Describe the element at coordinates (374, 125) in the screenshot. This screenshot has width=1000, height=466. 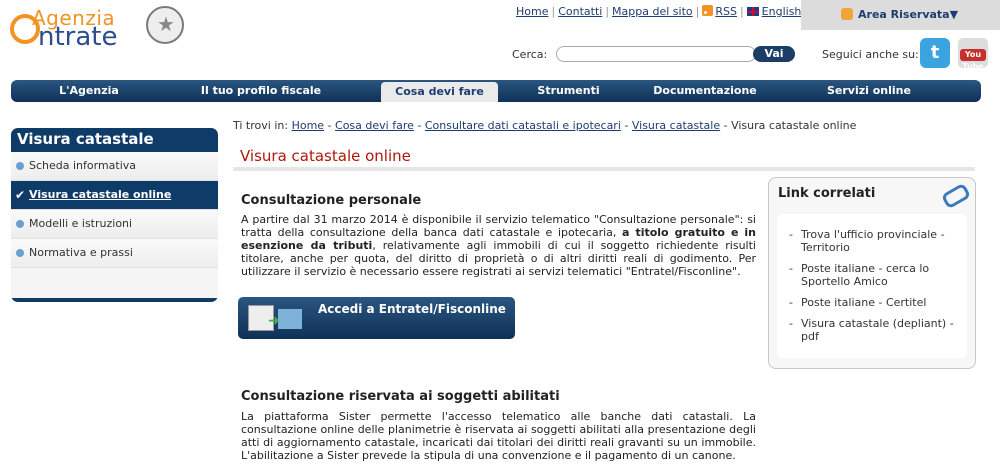
I see `breadcrumb-cosa-devi-fare: Cosa devi fare` at that location.